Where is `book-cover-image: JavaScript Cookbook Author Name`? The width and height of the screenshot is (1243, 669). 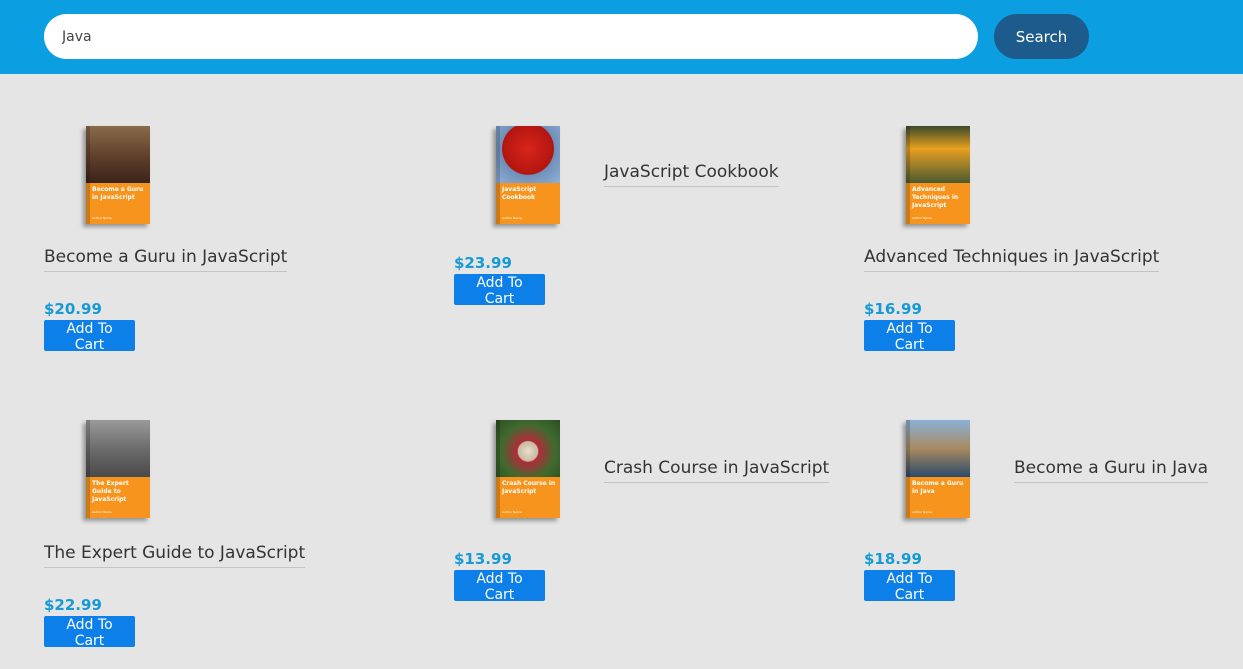
book-cover-image: JavaScript Cookbook Author Name is located at coordinates (528, 175).